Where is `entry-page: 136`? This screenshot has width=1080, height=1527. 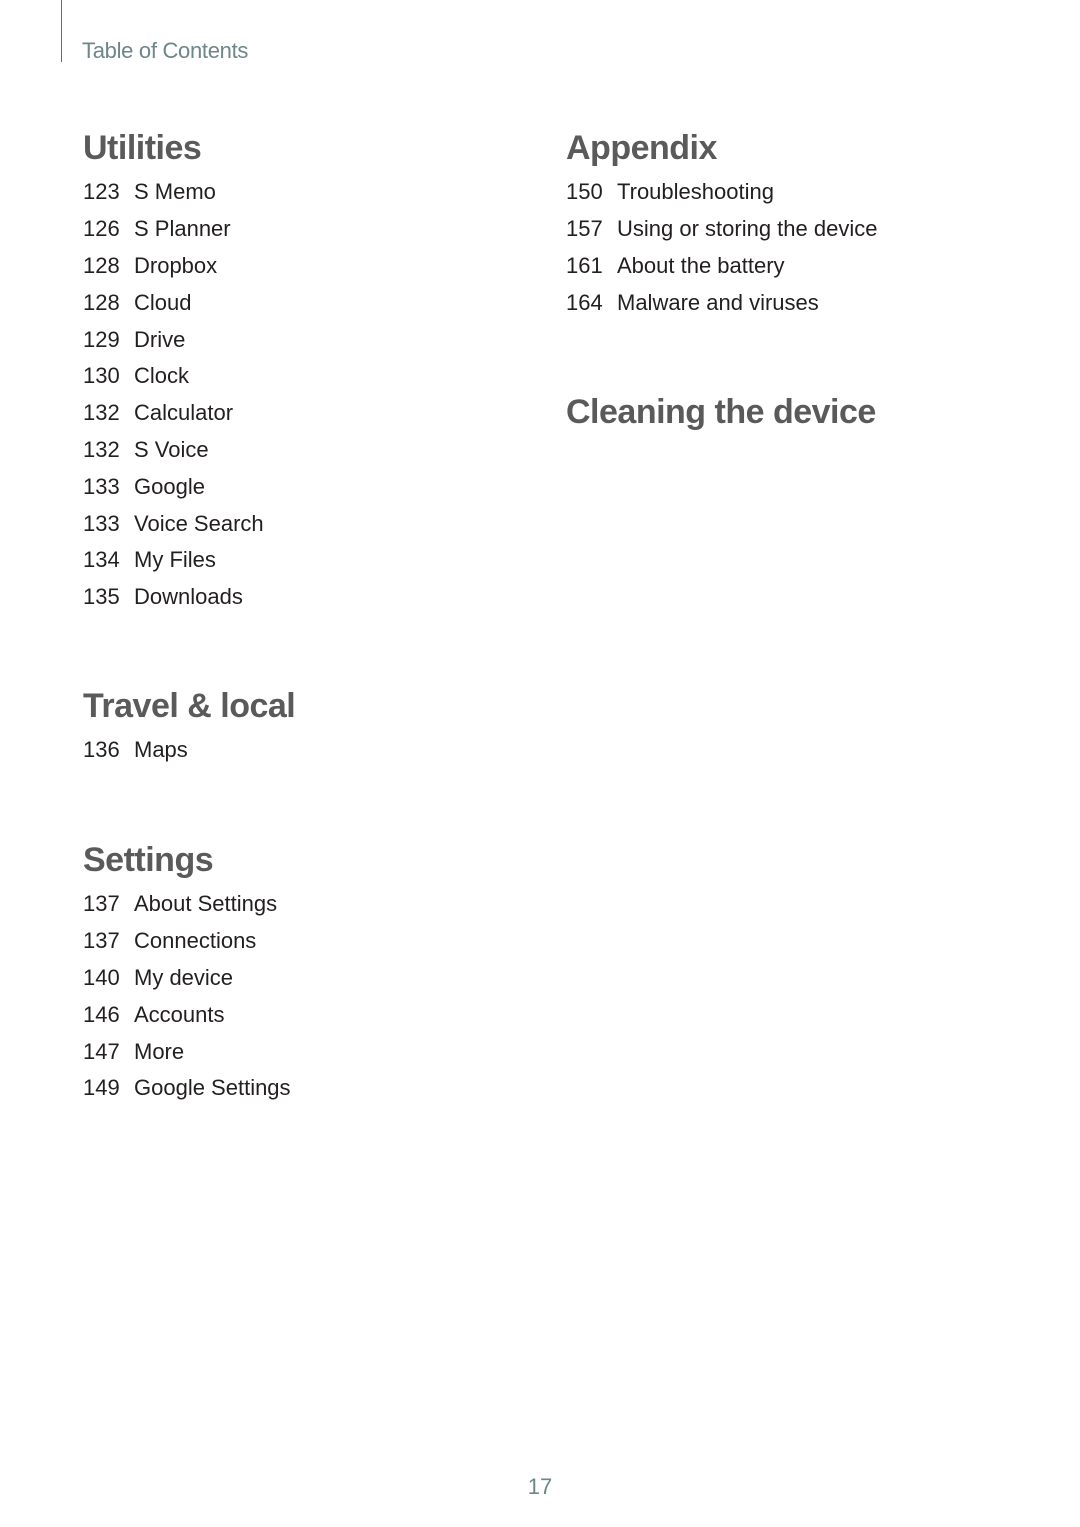 entry-page: 136 is located at coordinates (101, 750).